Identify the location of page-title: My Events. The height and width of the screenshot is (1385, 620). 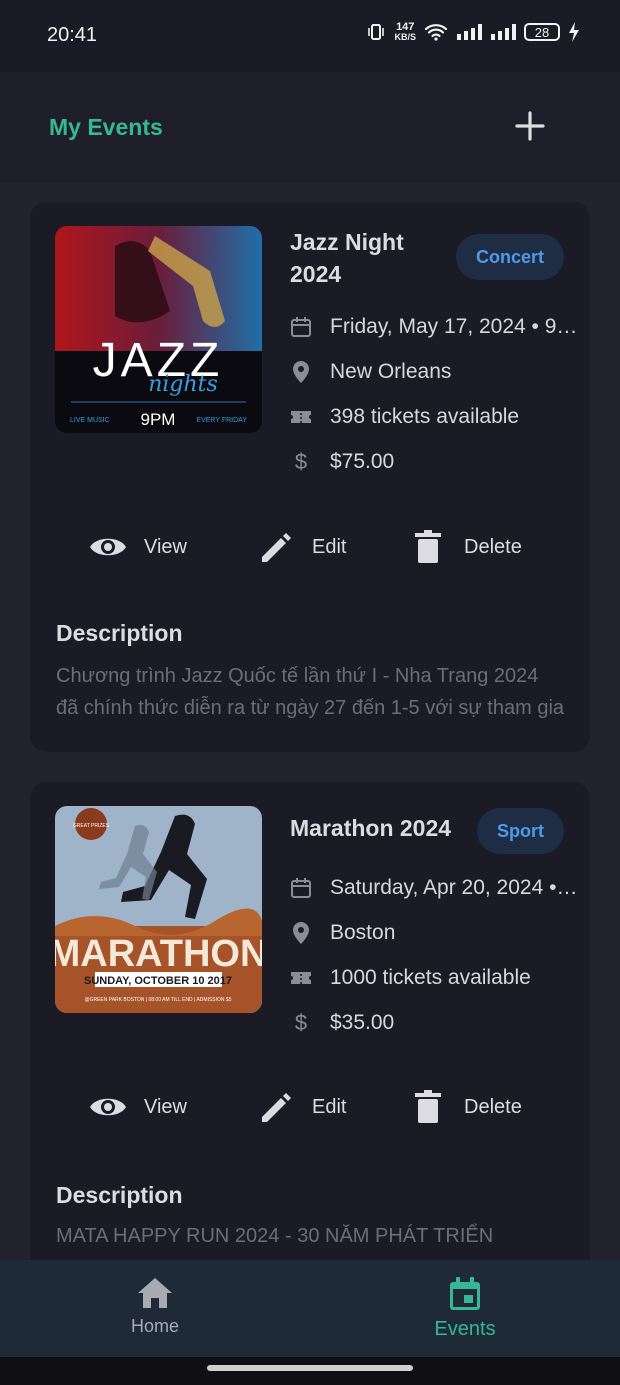
(106, 127).